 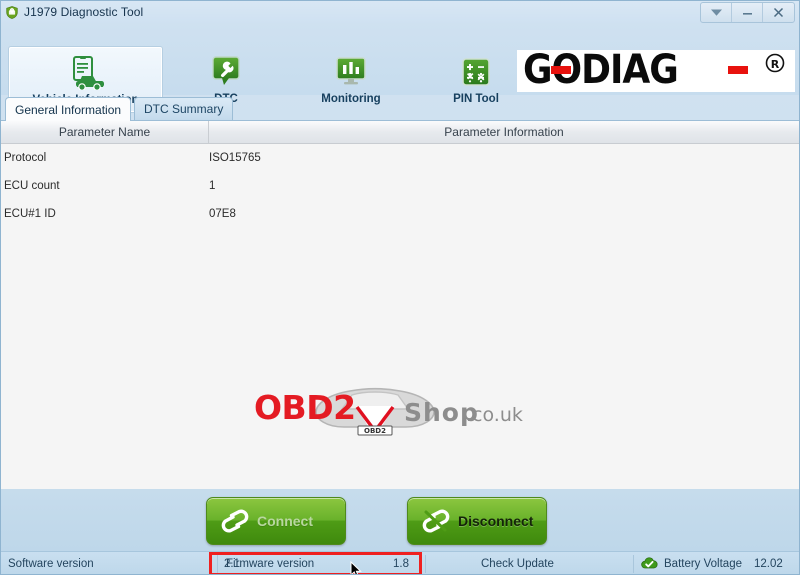 What do you see at coordinates (649, 565) in the screenshot?
I see `green-cloud-check-icon` at bounding box center [649, 565].